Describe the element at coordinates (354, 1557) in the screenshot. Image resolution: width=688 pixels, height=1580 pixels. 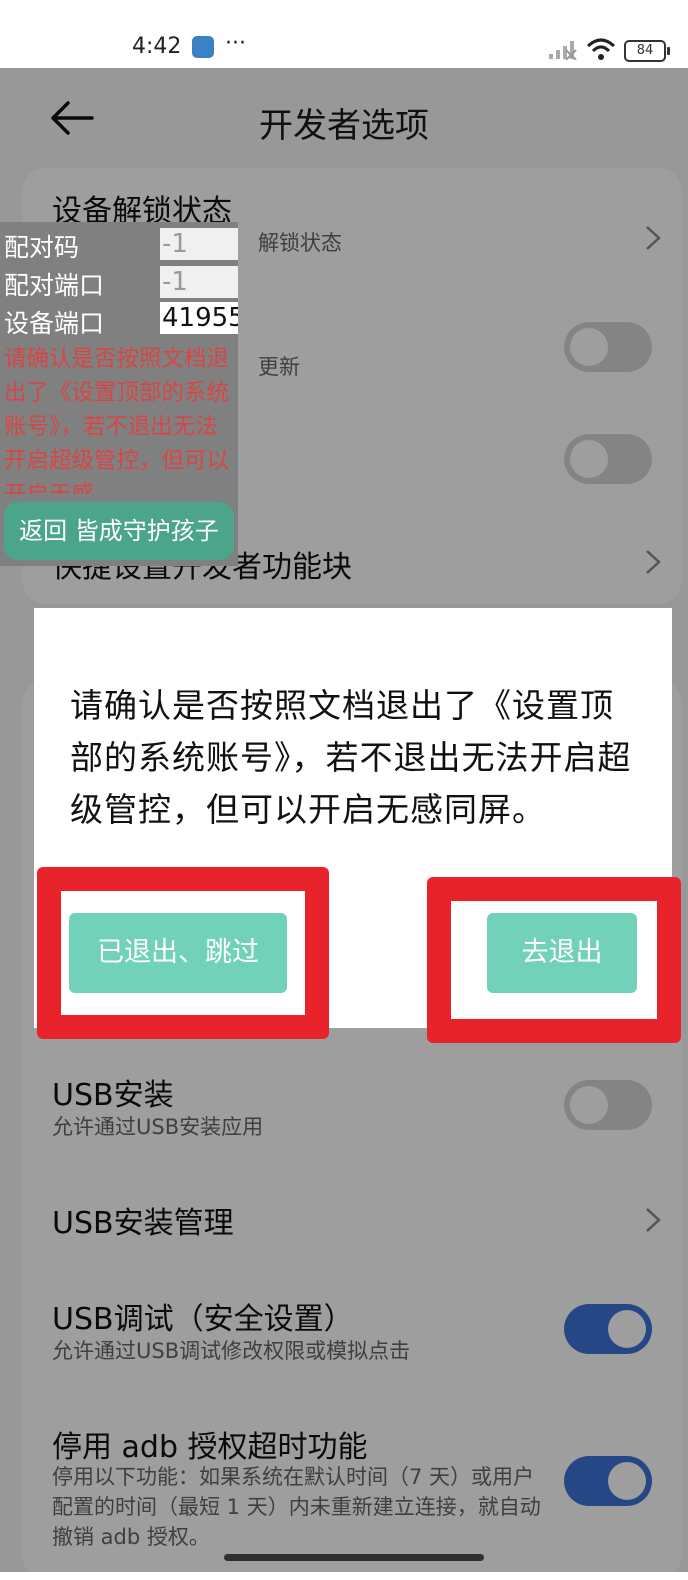
I see `home-indicator` at that location.